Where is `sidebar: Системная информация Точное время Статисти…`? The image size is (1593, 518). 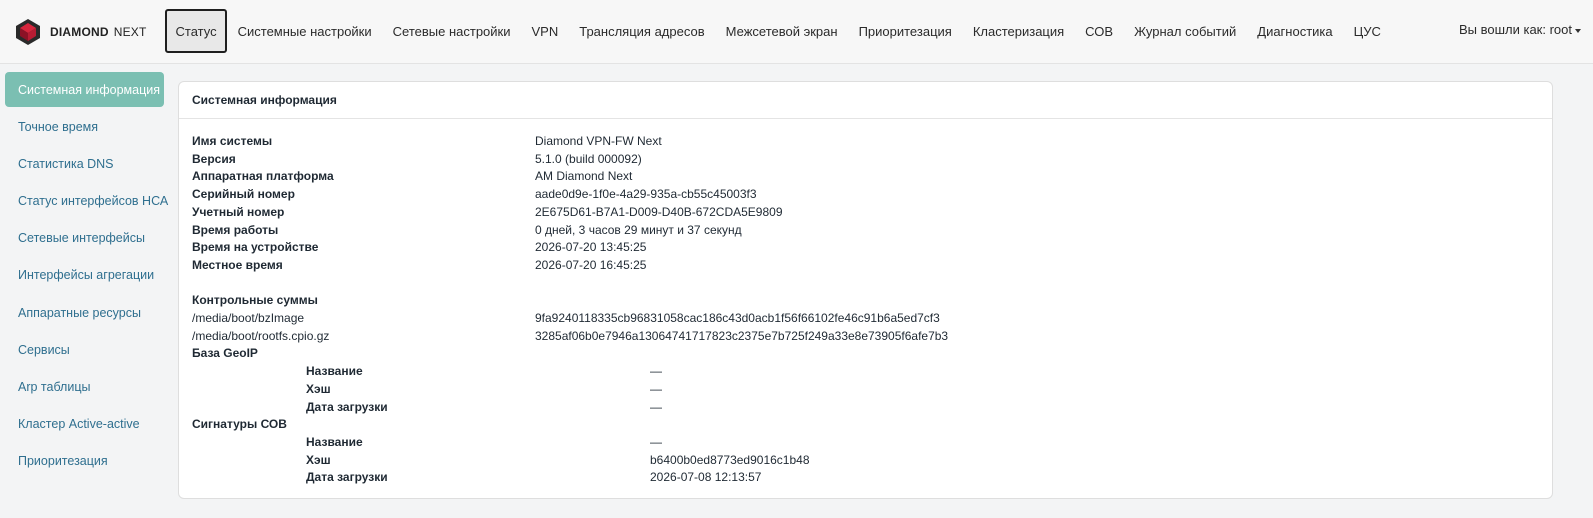 sidebar: Системная информация Точное время Статисти… is located at coordinates (85, 276).